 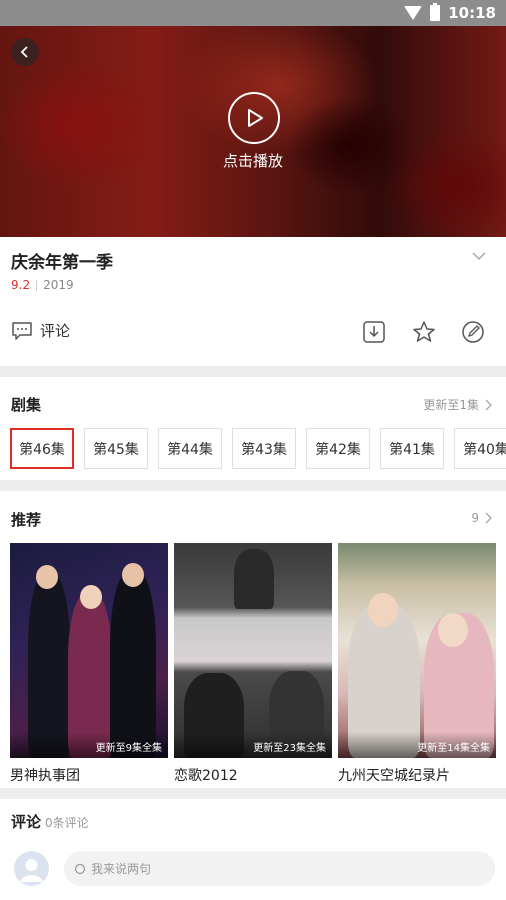 I want to click on comment-icon, so click(x=22, y=330).